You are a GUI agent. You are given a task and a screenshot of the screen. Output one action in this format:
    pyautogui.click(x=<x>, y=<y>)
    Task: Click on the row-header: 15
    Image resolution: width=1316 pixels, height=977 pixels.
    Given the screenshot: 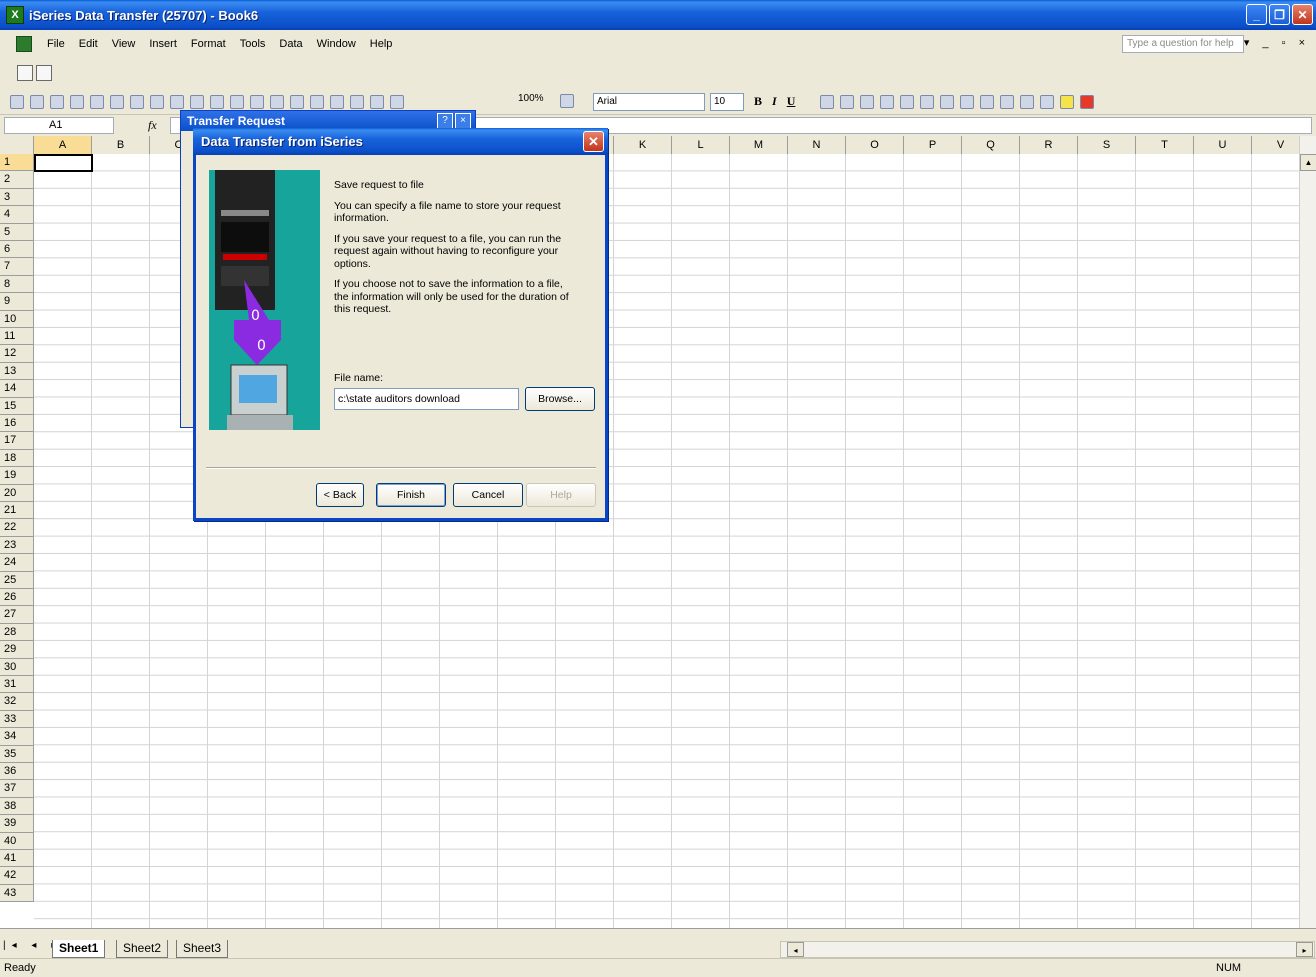 What is the action you would take?
    pyautogui.click(x=17, y=406)
    